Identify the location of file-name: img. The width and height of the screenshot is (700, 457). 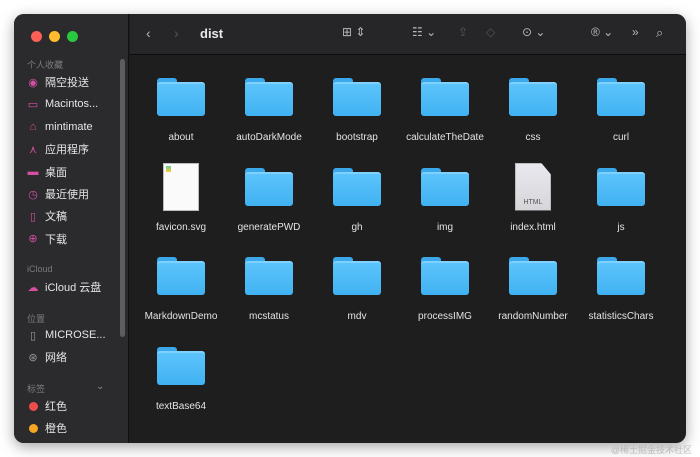
(445, 227).